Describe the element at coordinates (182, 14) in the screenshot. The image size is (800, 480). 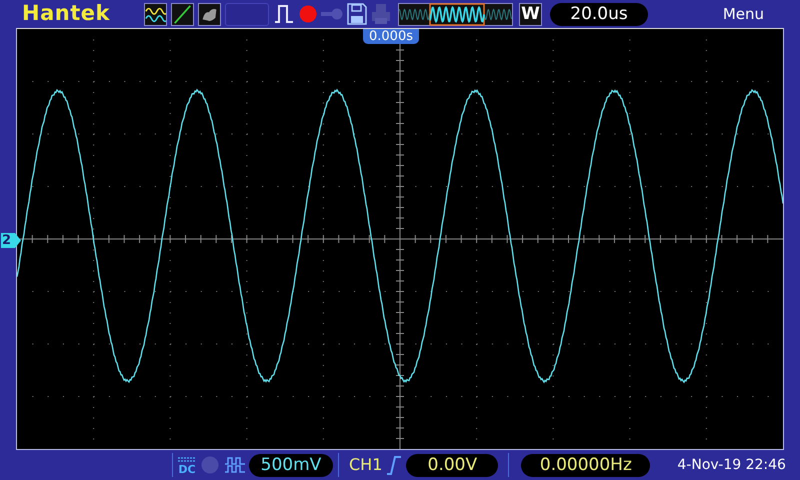
I see `line-icon` at that location.